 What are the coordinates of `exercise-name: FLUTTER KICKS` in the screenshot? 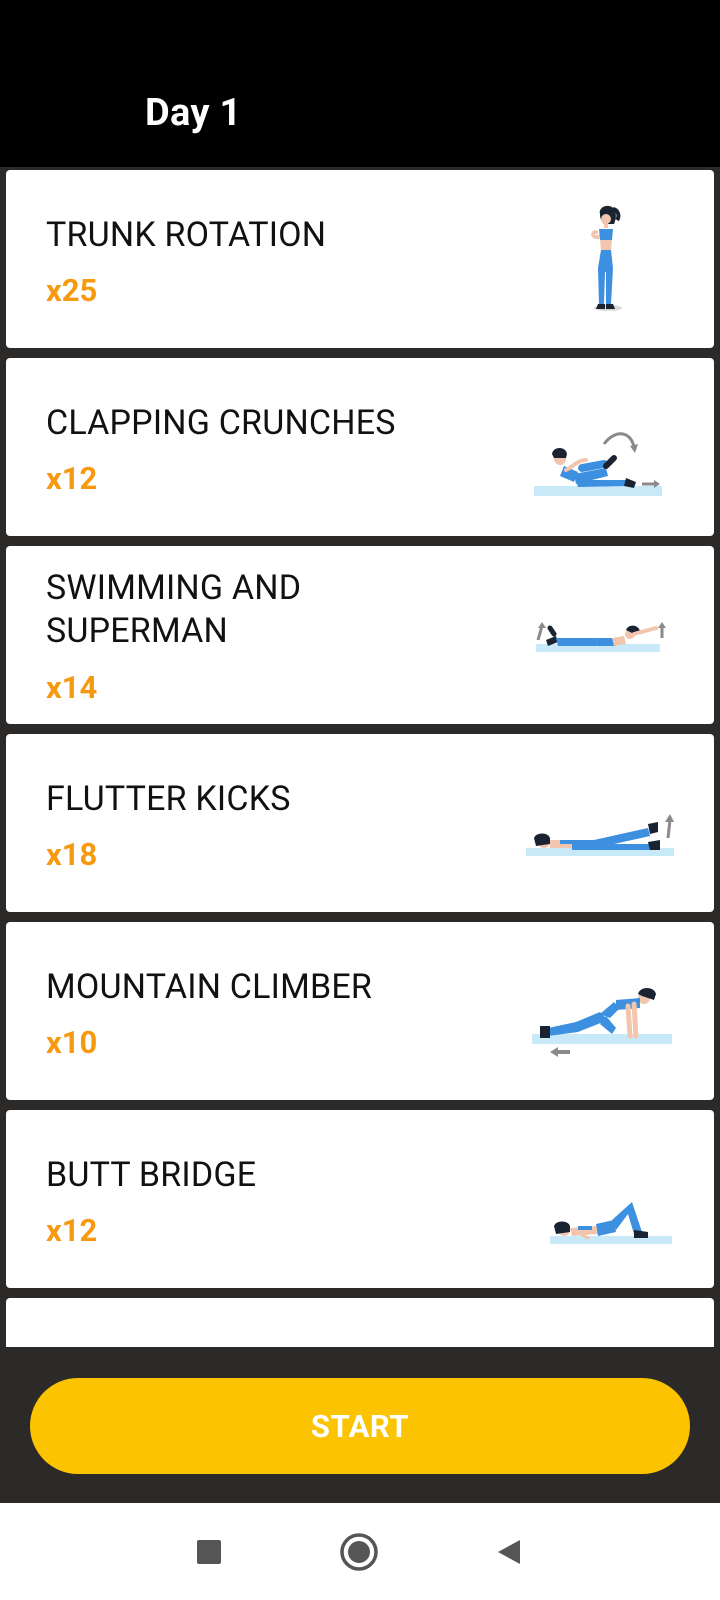 It's located at (168, 799).